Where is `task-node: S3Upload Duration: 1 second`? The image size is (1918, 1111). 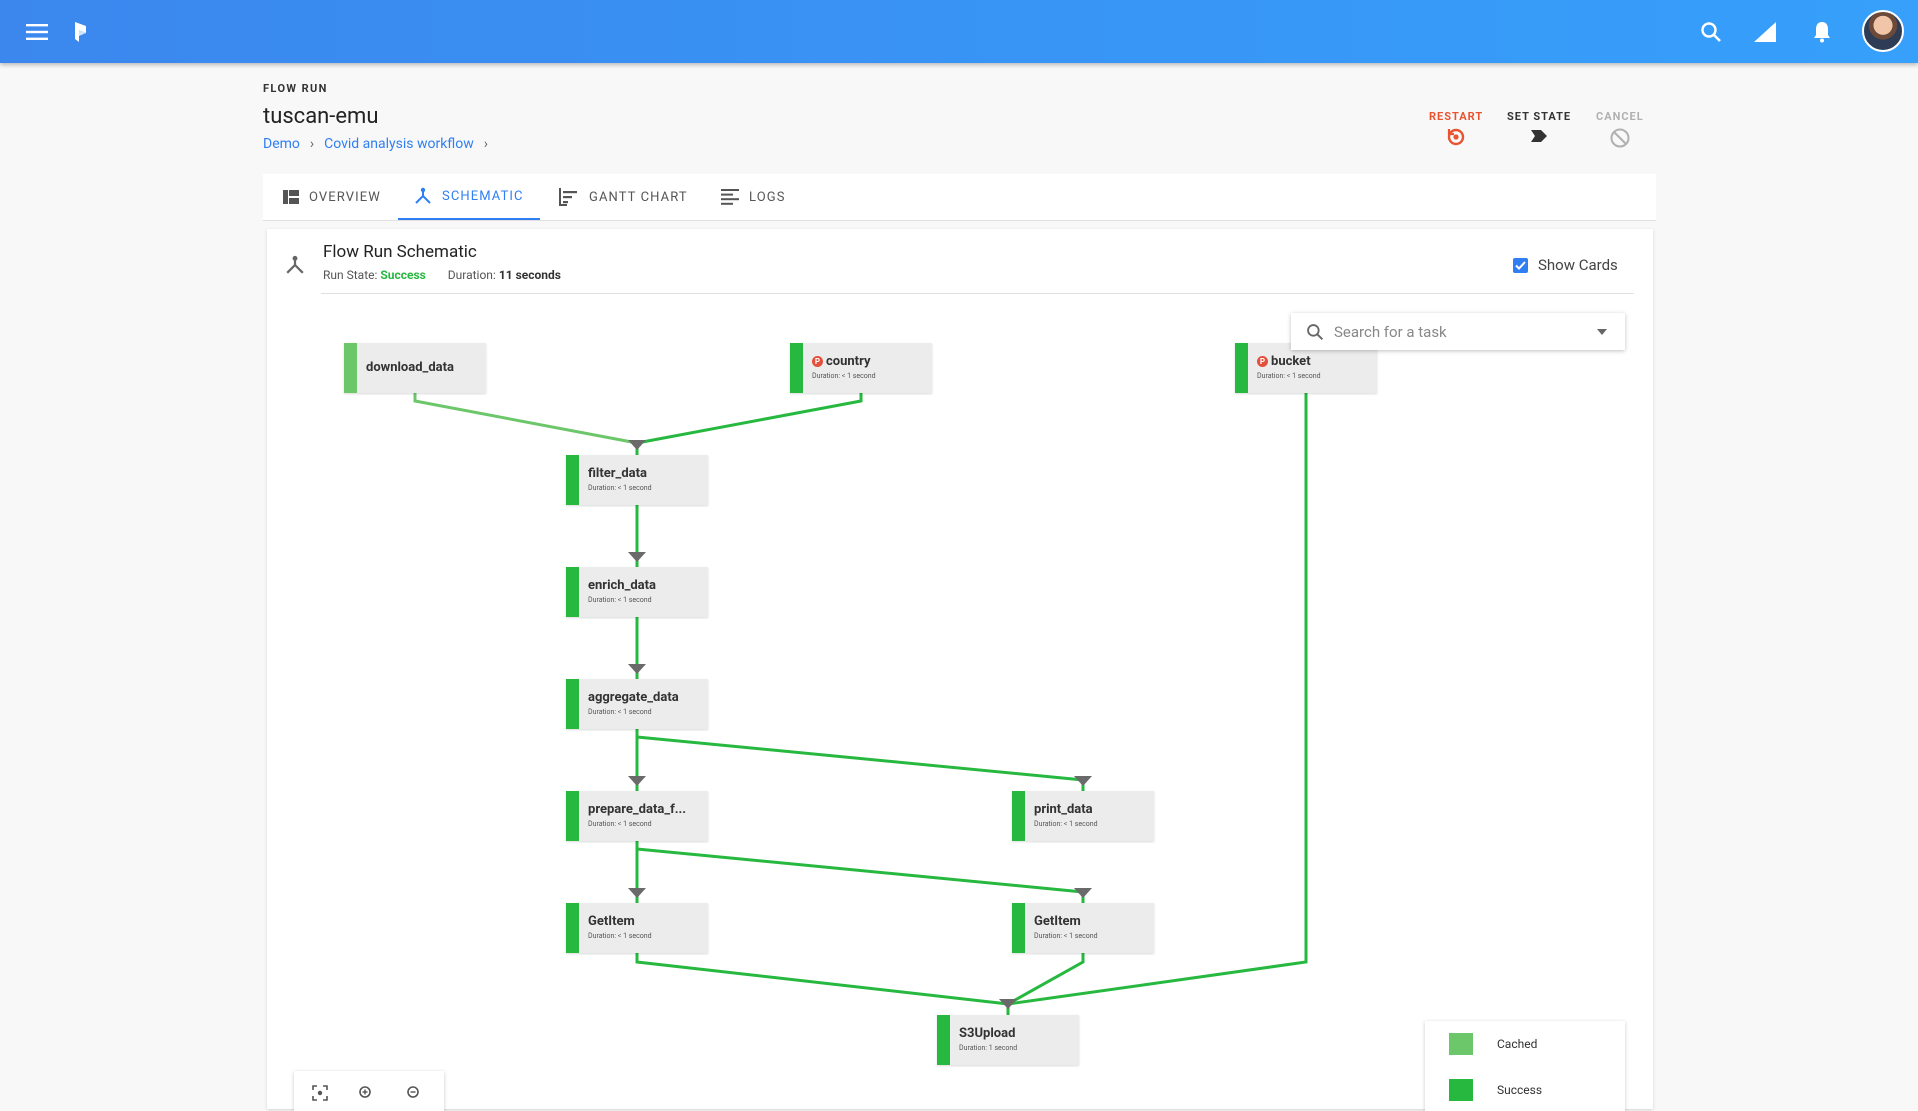
task-node: S3Upload Duration: 1 second is located at coordinates (1008, 1040).